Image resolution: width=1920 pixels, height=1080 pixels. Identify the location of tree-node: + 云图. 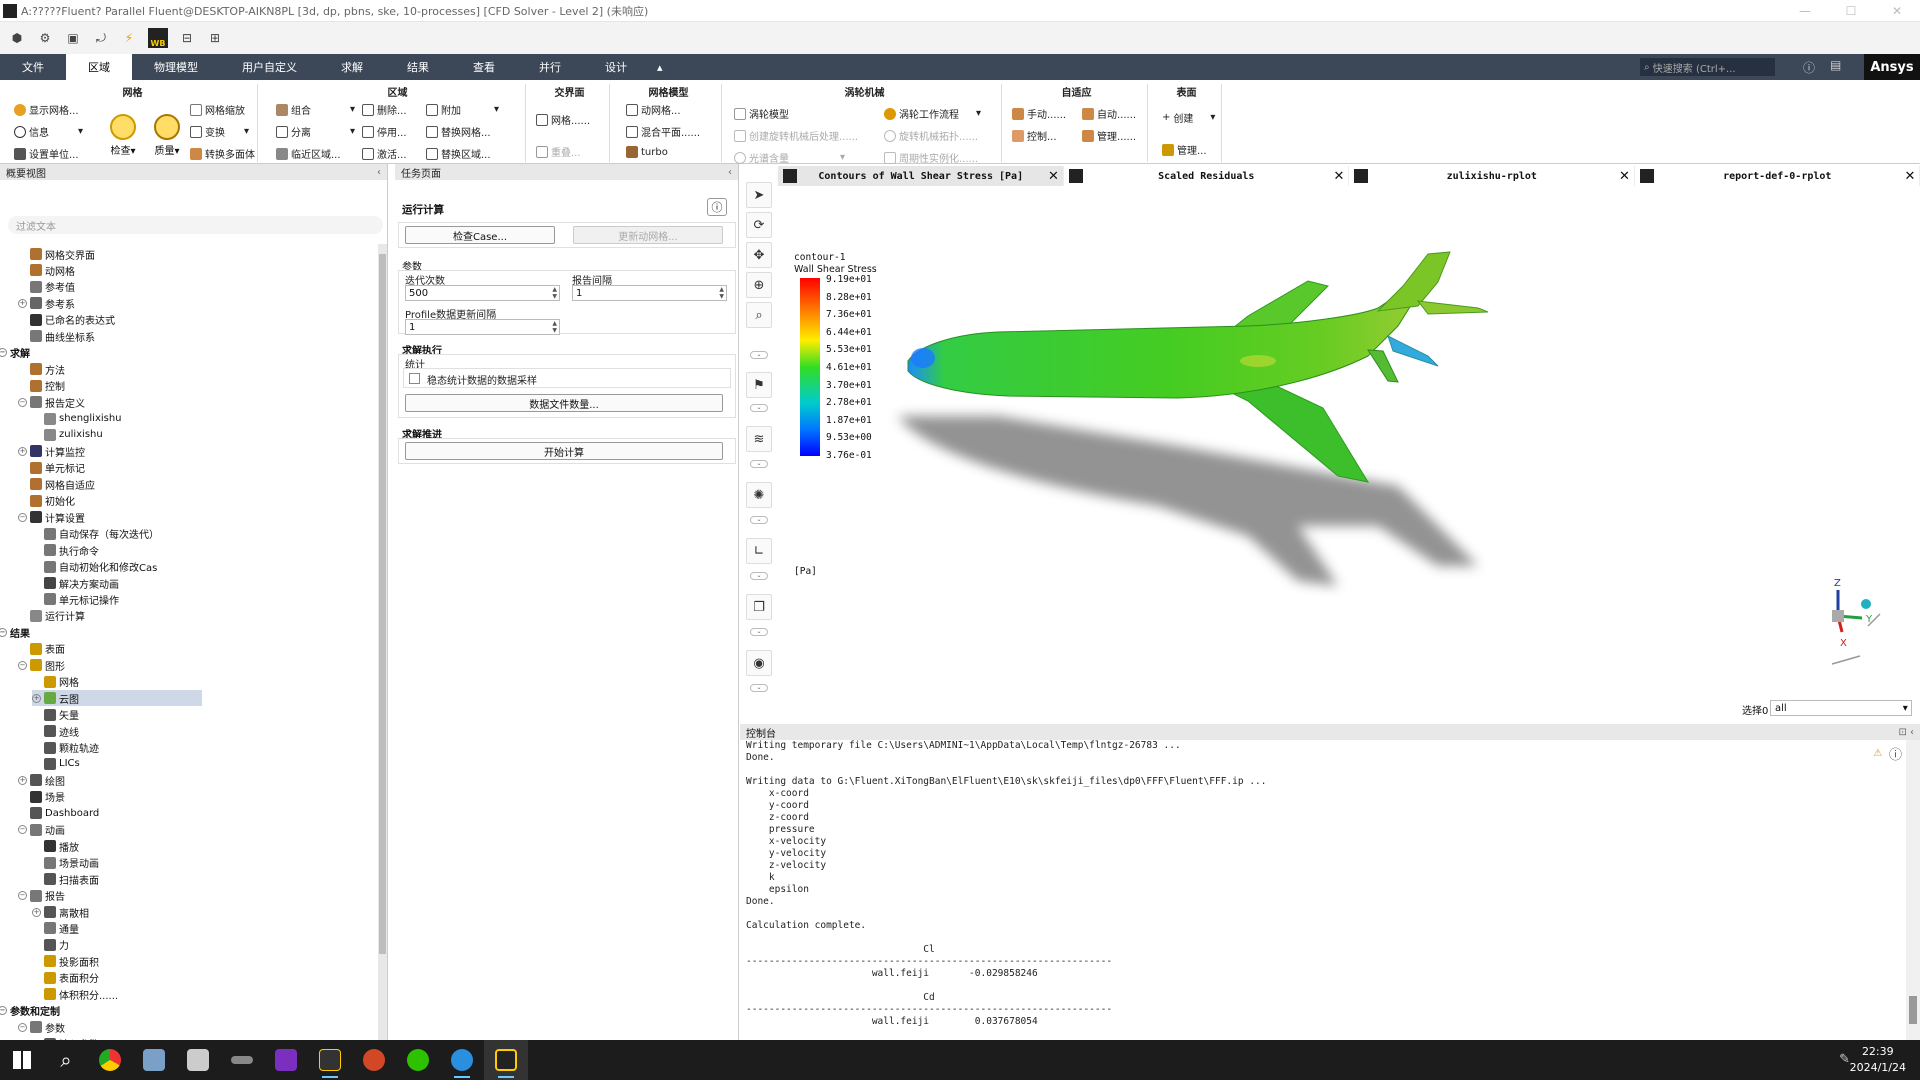
(117, 698).